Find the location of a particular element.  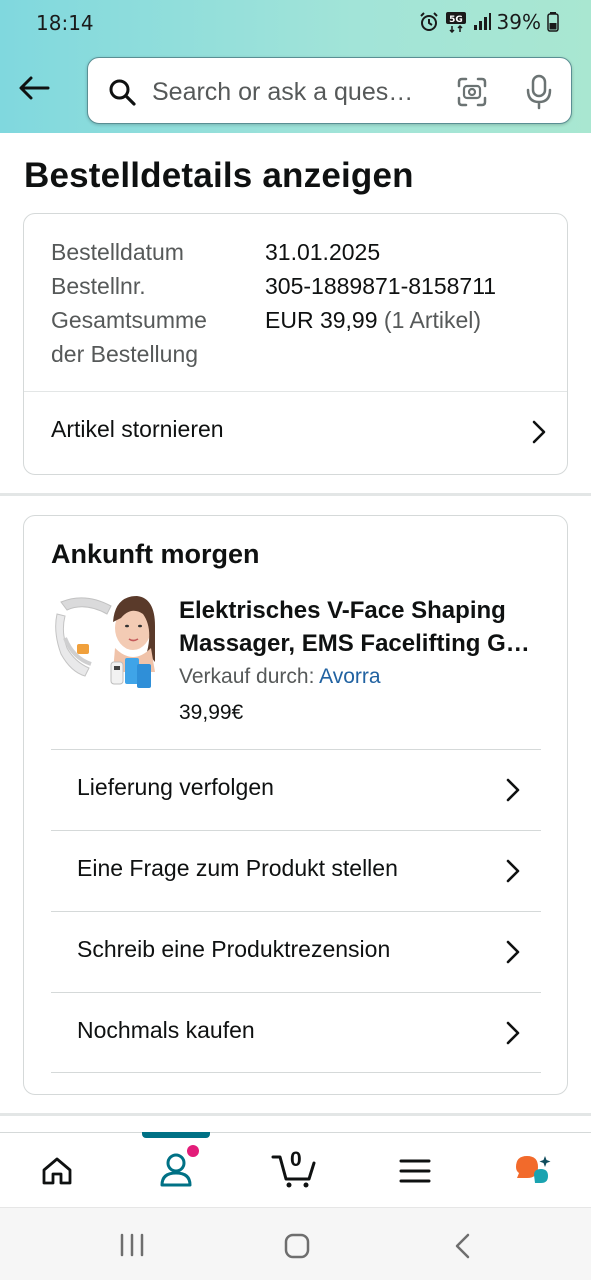

system-nav-bar is located at coordinates (295, 1243).